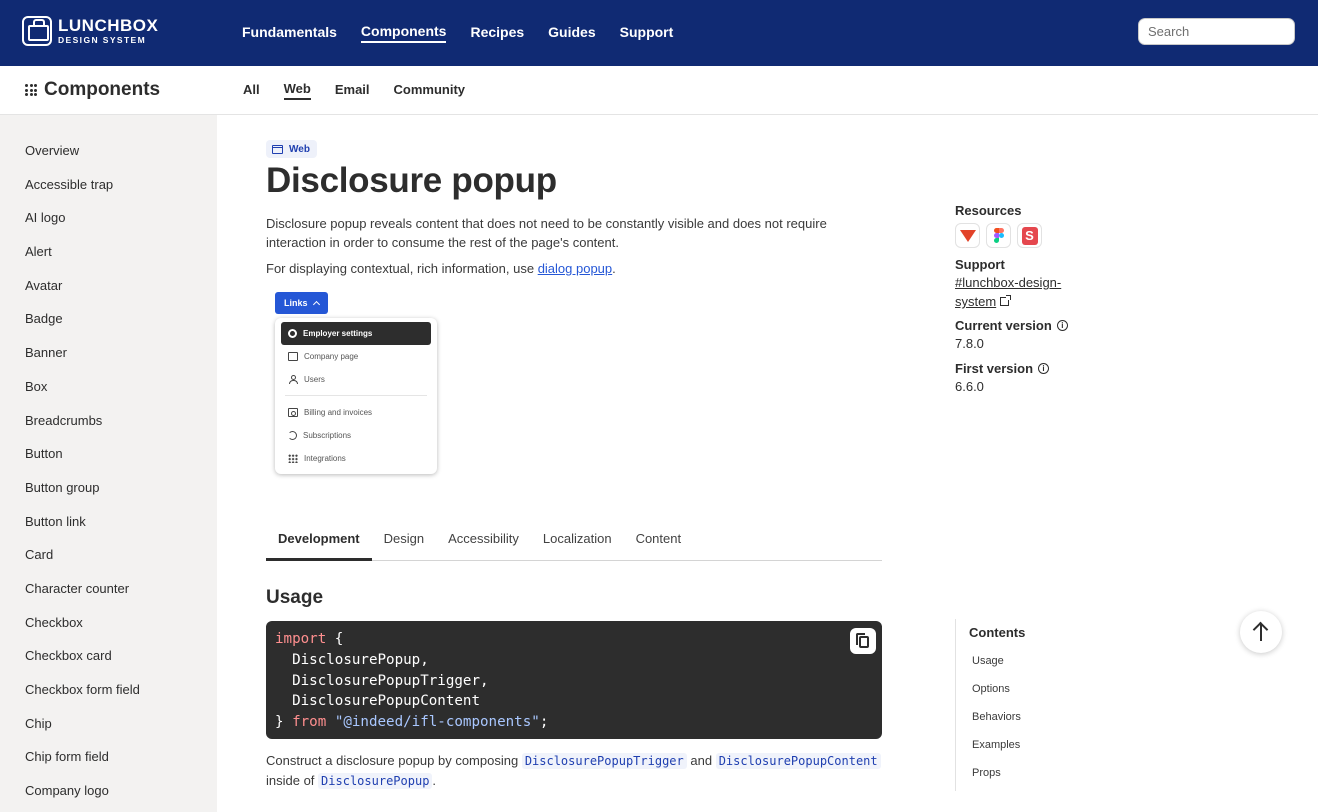 The image size is (1318, 812). I want to click on sub-header: Components All Web Email Community, so click(659, 90).